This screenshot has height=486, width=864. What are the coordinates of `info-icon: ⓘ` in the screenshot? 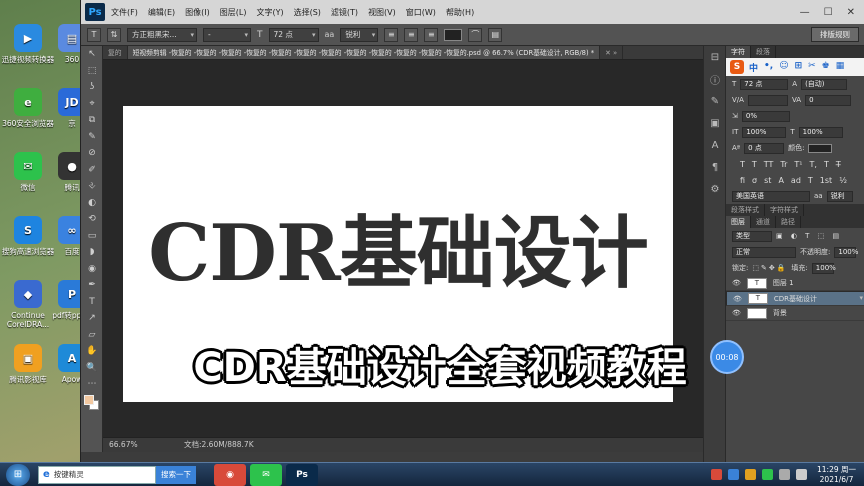 It's located at (715, 79).